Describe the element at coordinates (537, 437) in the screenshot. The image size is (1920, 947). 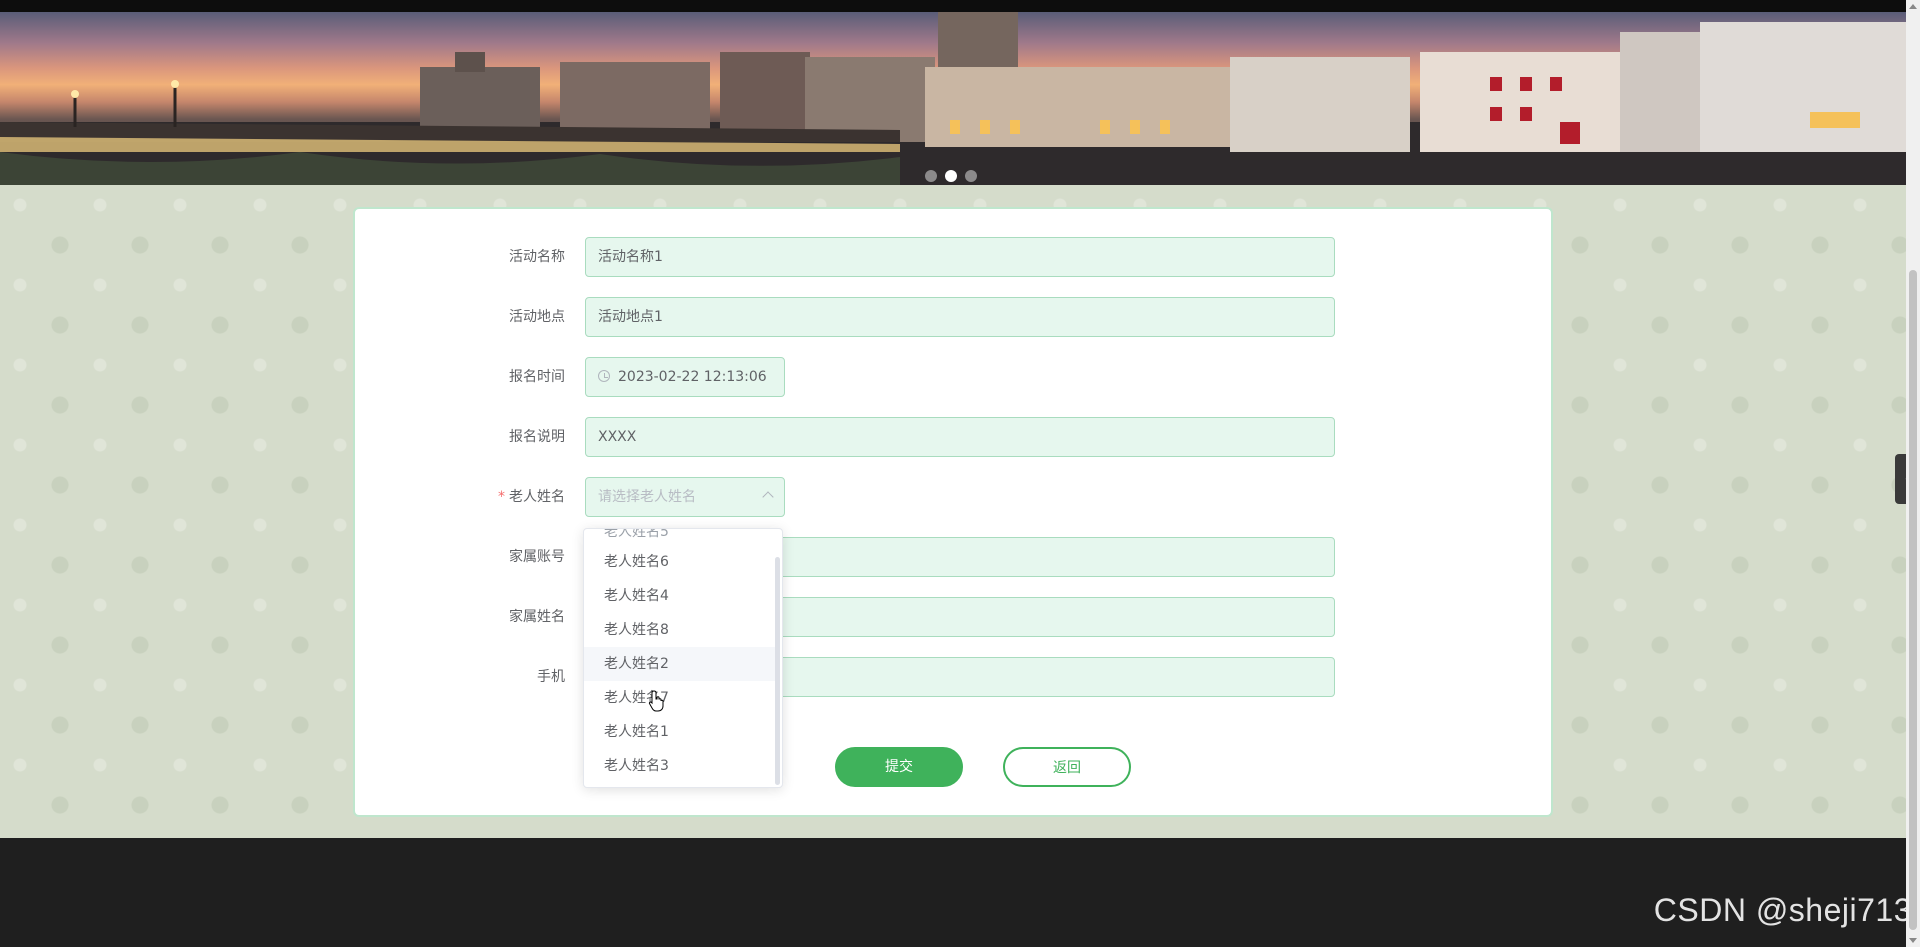
I see `label-signup-description: 报名说明` at that location.